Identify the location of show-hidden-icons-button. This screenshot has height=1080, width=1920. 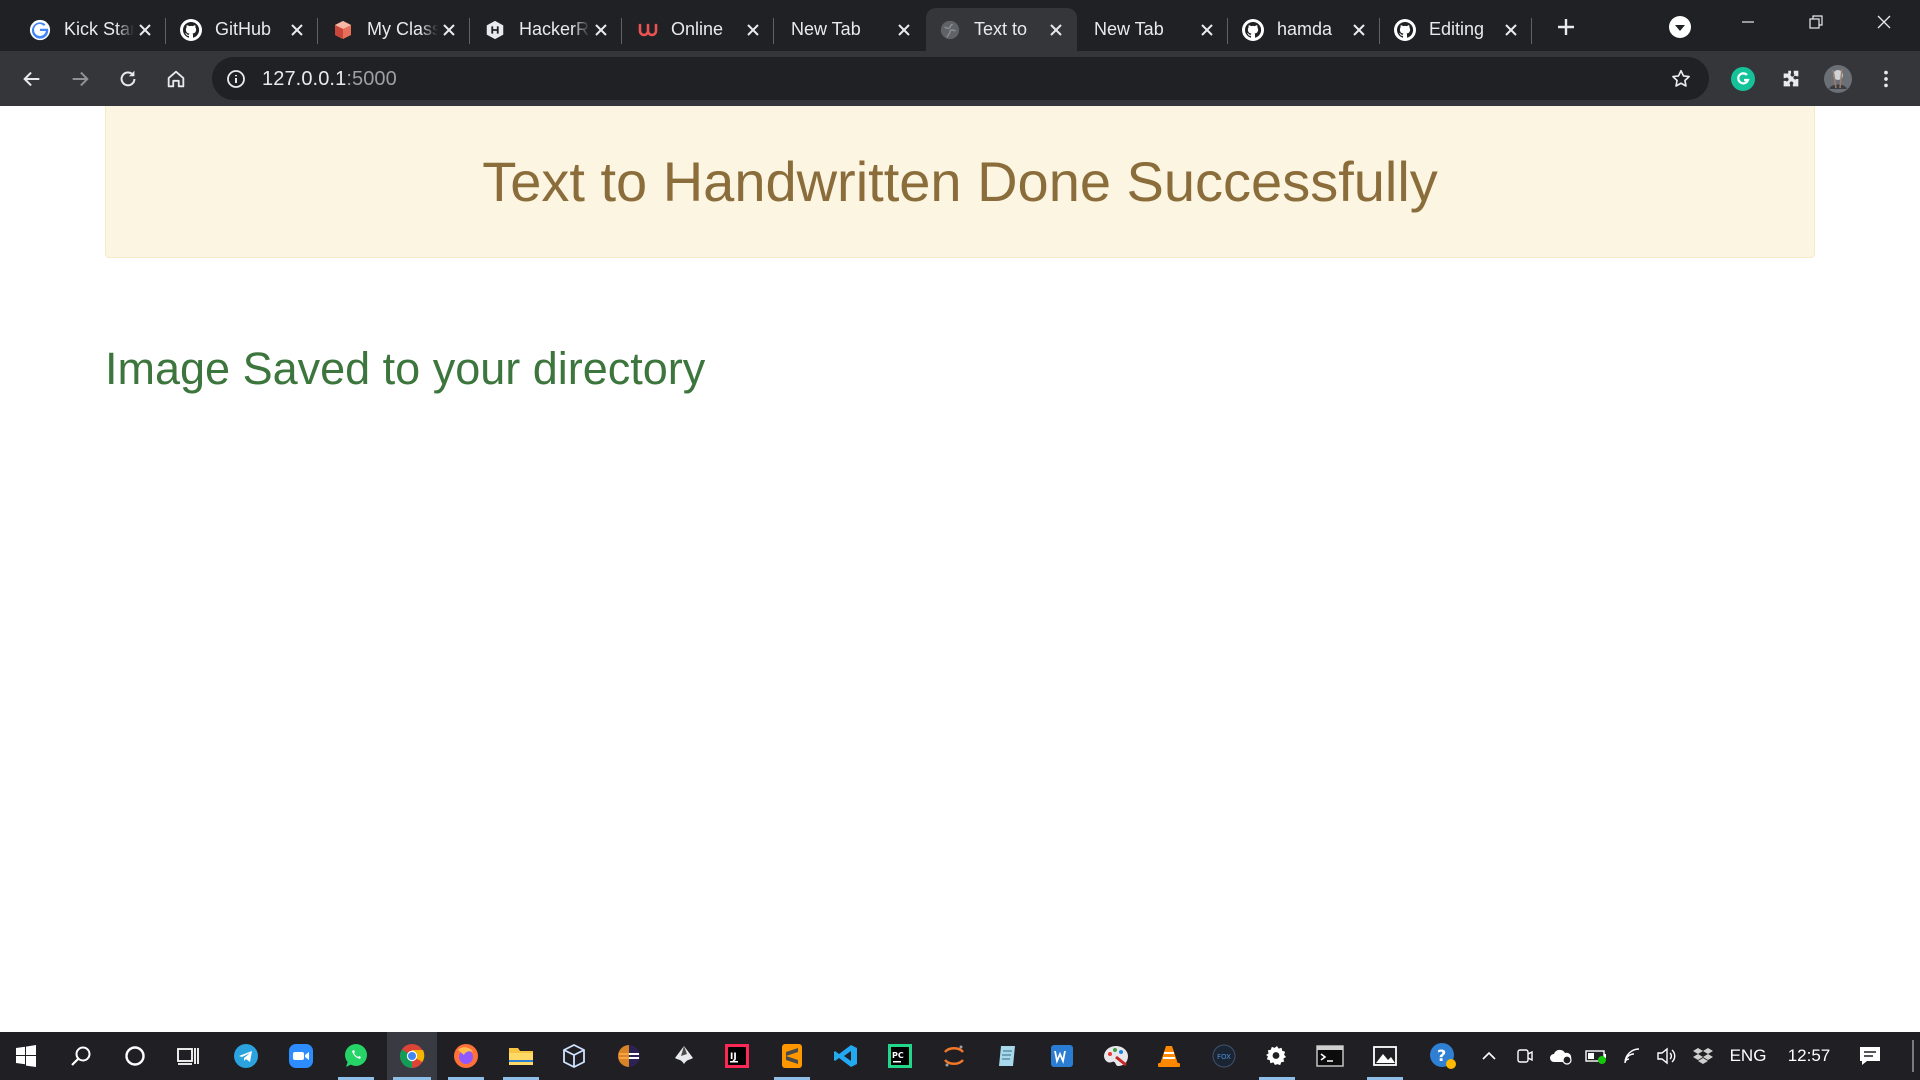
(1489, 1056).